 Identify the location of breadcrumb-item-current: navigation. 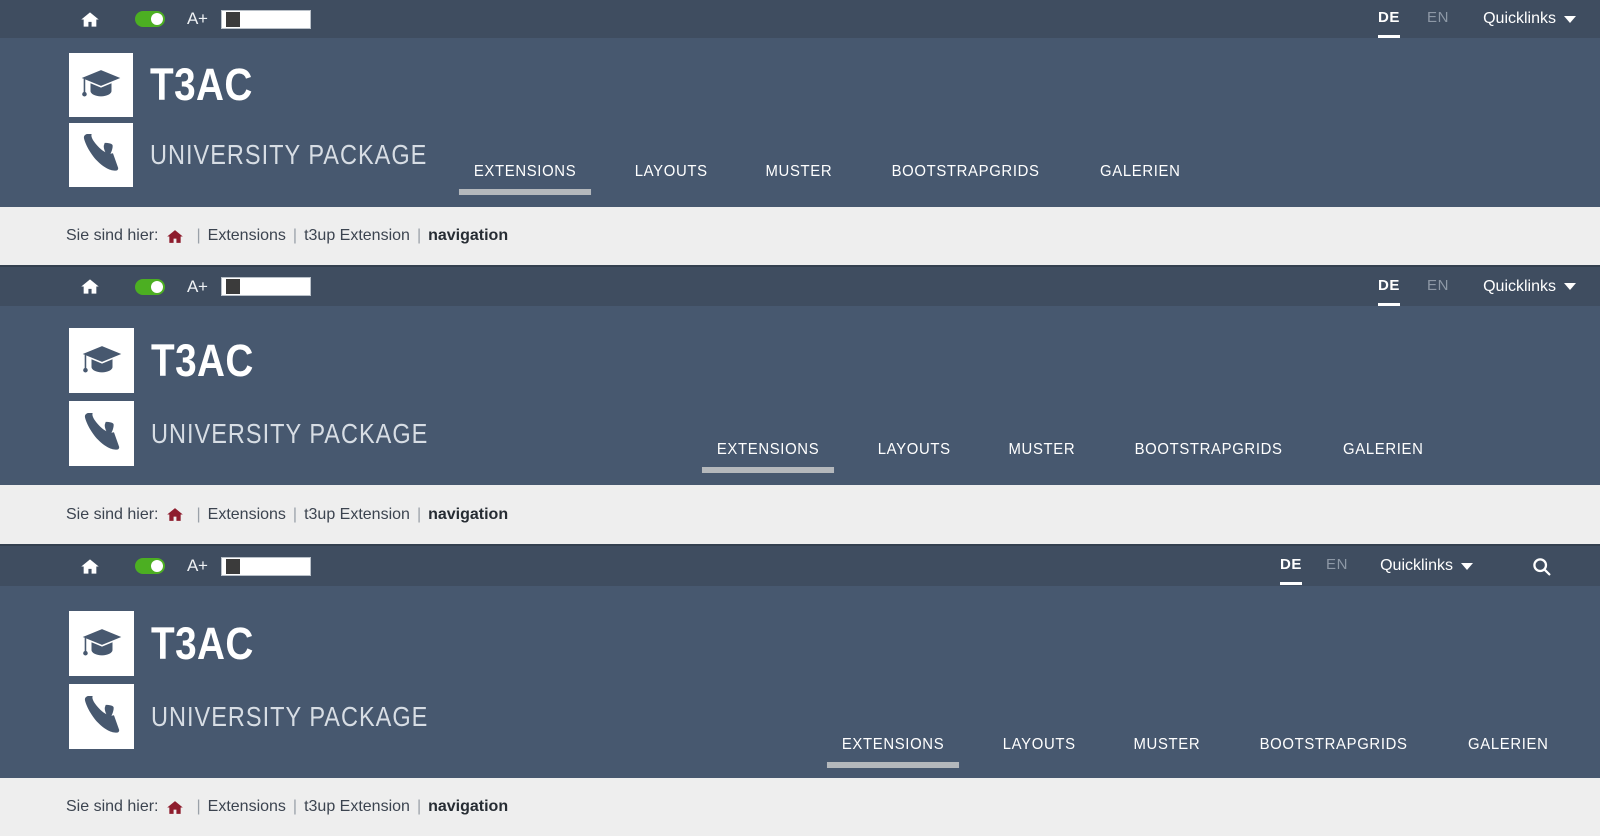
(468, 806).